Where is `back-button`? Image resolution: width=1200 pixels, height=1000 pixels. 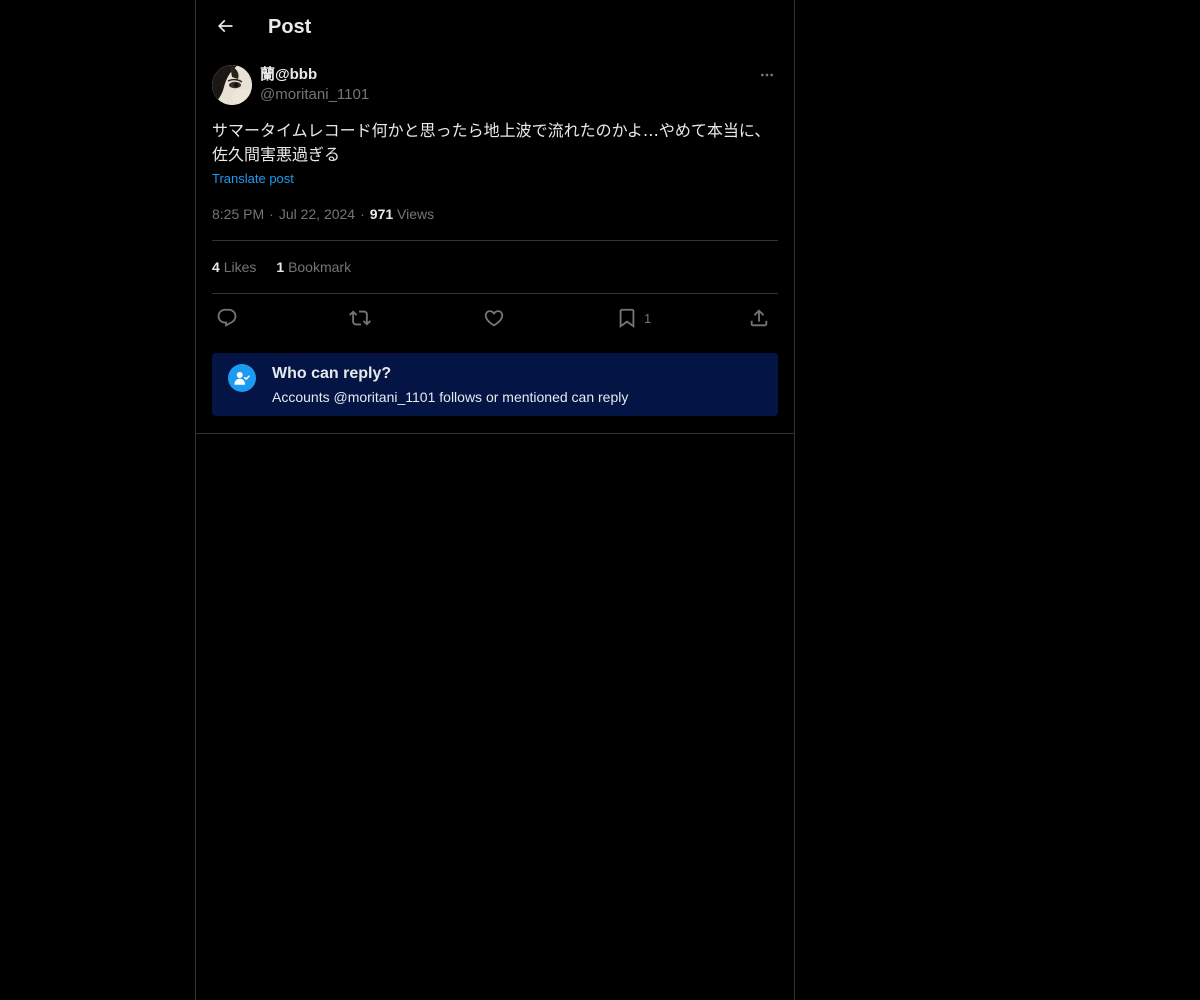
back-button is located at coordinates (225, 26).